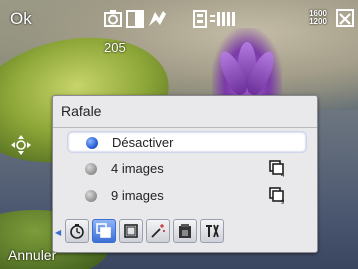 The width and height of the screenshot is (358, 269). Describe the element at coordinates (283, 175) in the screenshot. I see `svg-text: 4` at that location.